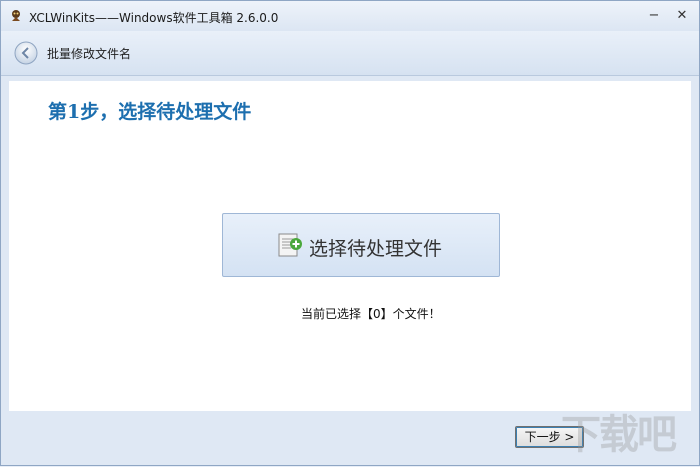 The height and width of the screenshot is (467, 700). What do you see at coordinates (619, 434) in the screenshot?
I see `watermark-logo: 下载吧` at bounding box center [619, 434].